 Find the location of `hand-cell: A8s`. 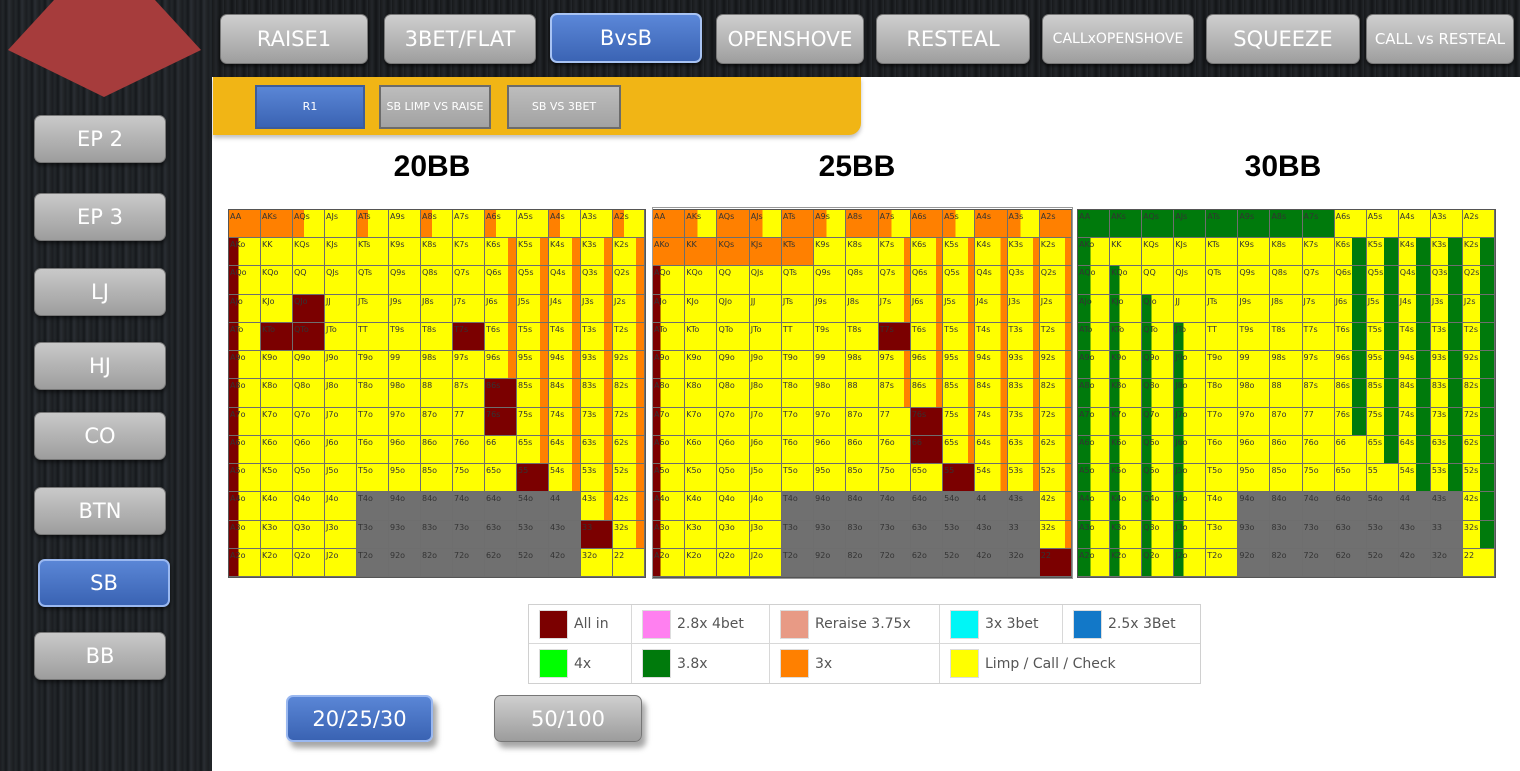

hand-cell: A8s is located at coordinates (862, 224).